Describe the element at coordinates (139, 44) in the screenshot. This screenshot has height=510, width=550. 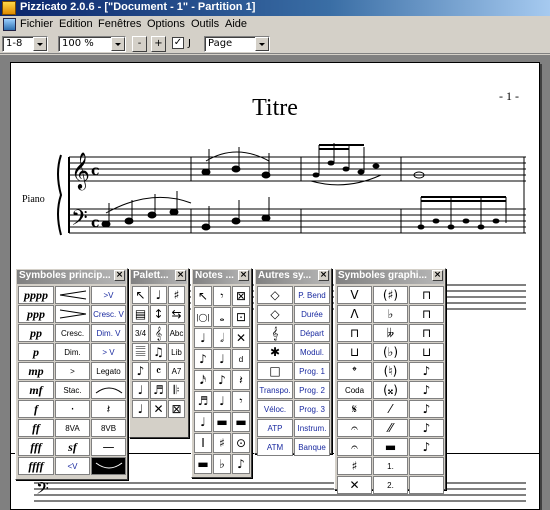
I see `zoom-out-button: -` at that location.